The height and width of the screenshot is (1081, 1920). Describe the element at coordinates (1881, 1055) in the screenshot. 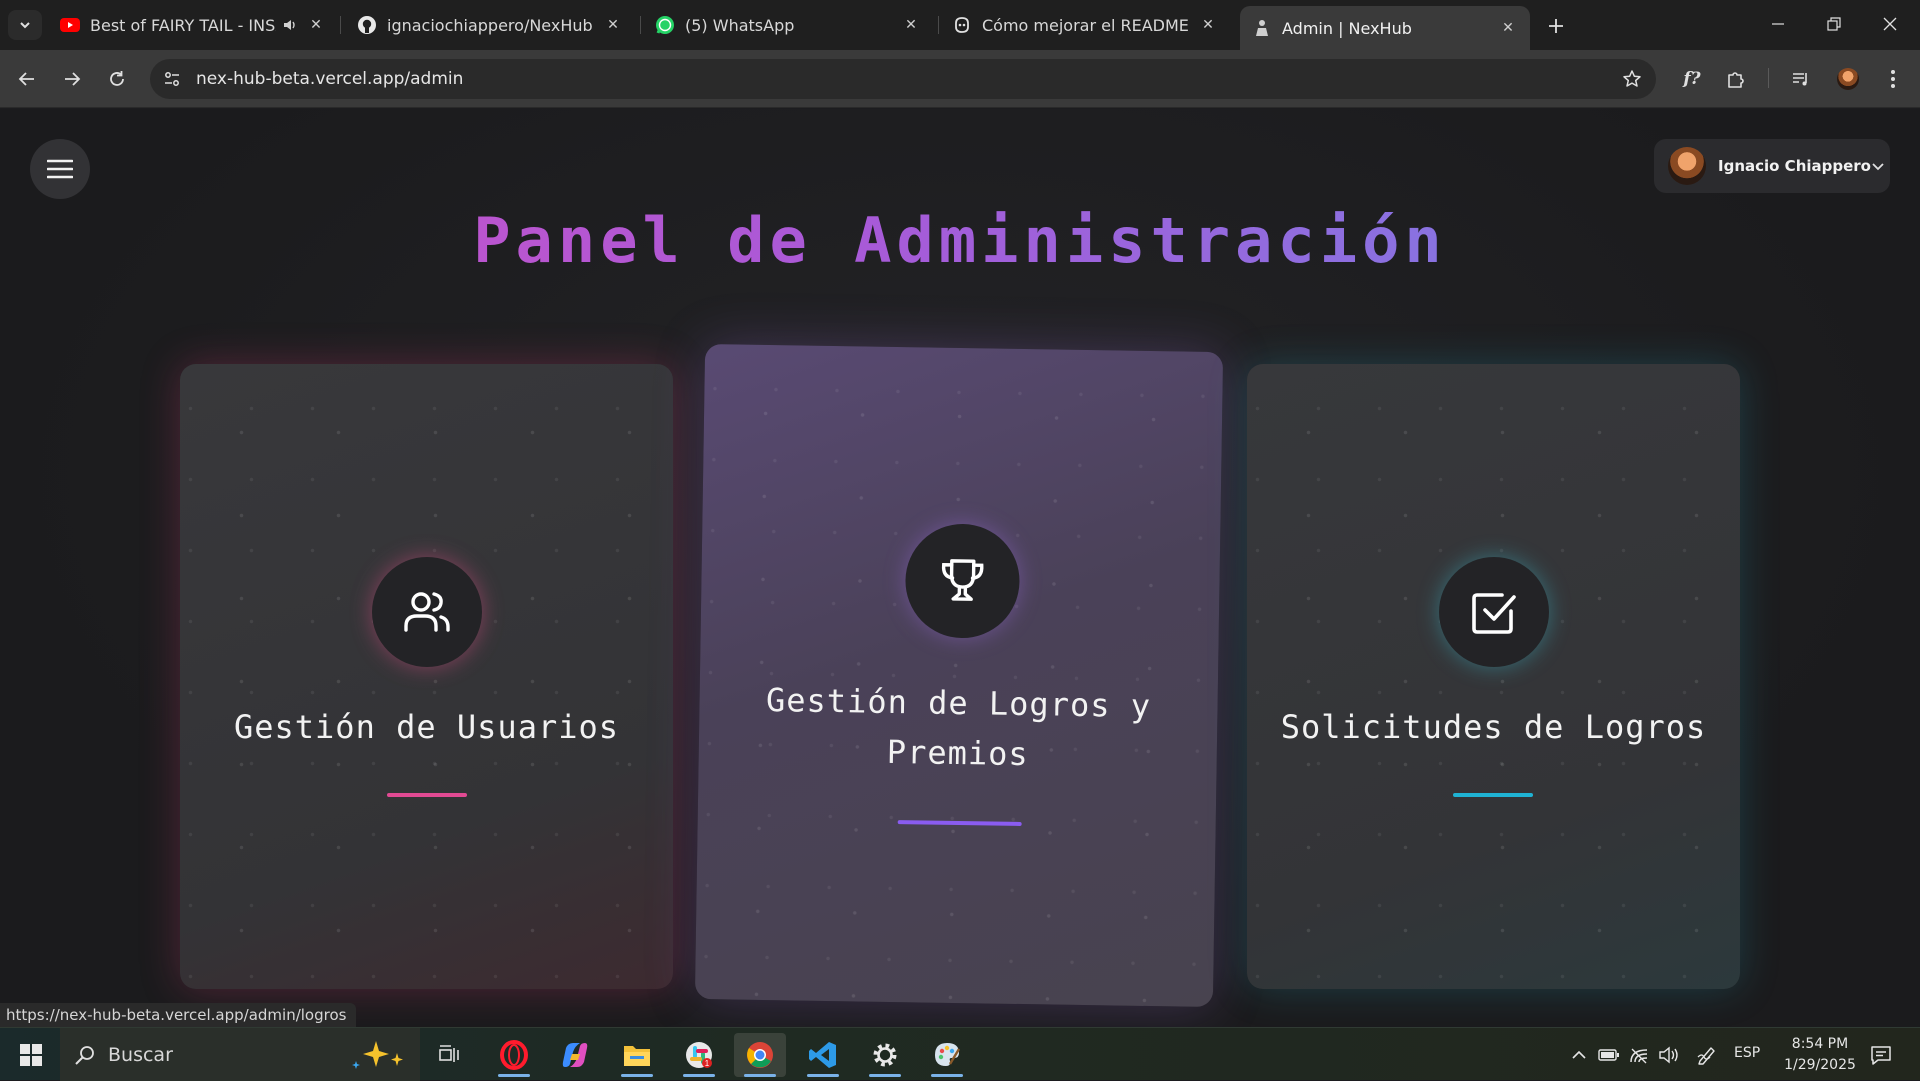

I see `notifications-icon` at that location.